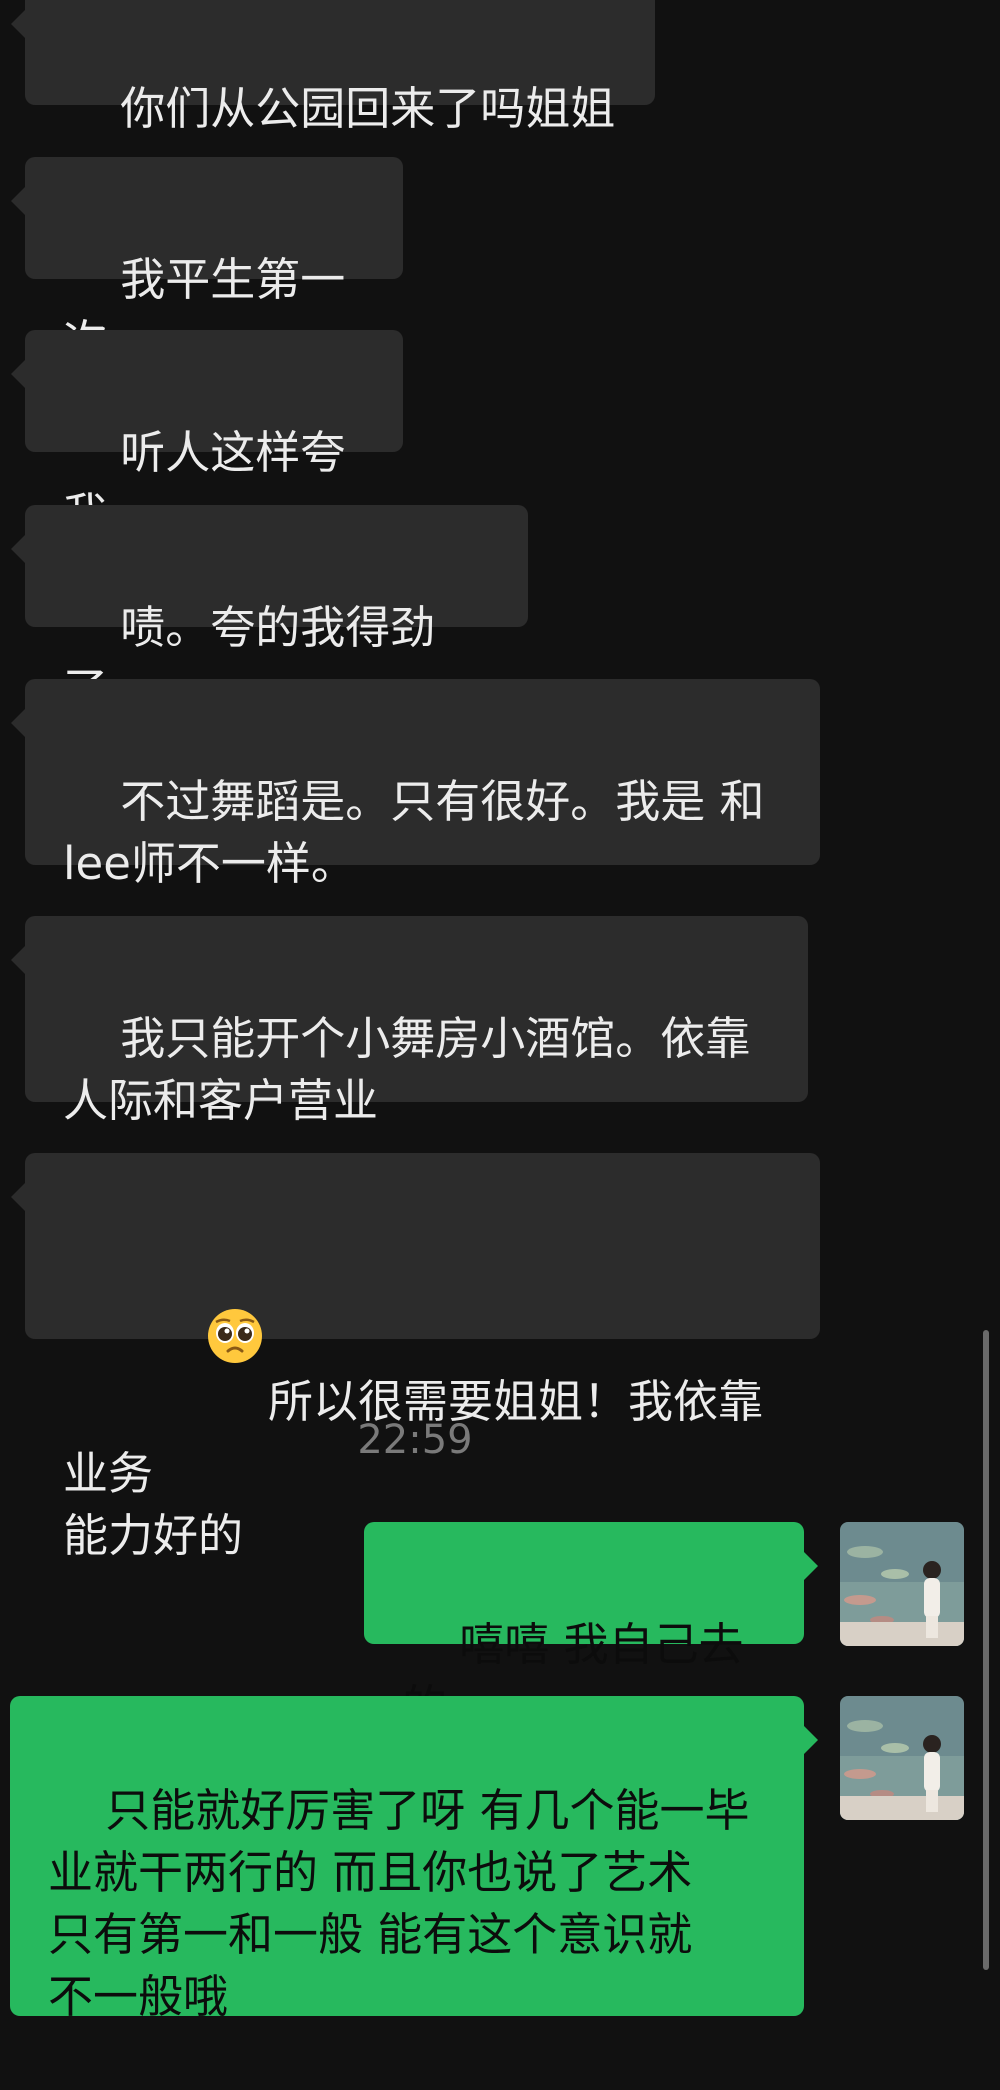 This screenshot has width=1000, height=2090. Describe the element at coordinates (414, 832) in the screenshot. I see `message-text: 不过舞蹈是。只有很好。我是 和 lee师不一样。` at that location.